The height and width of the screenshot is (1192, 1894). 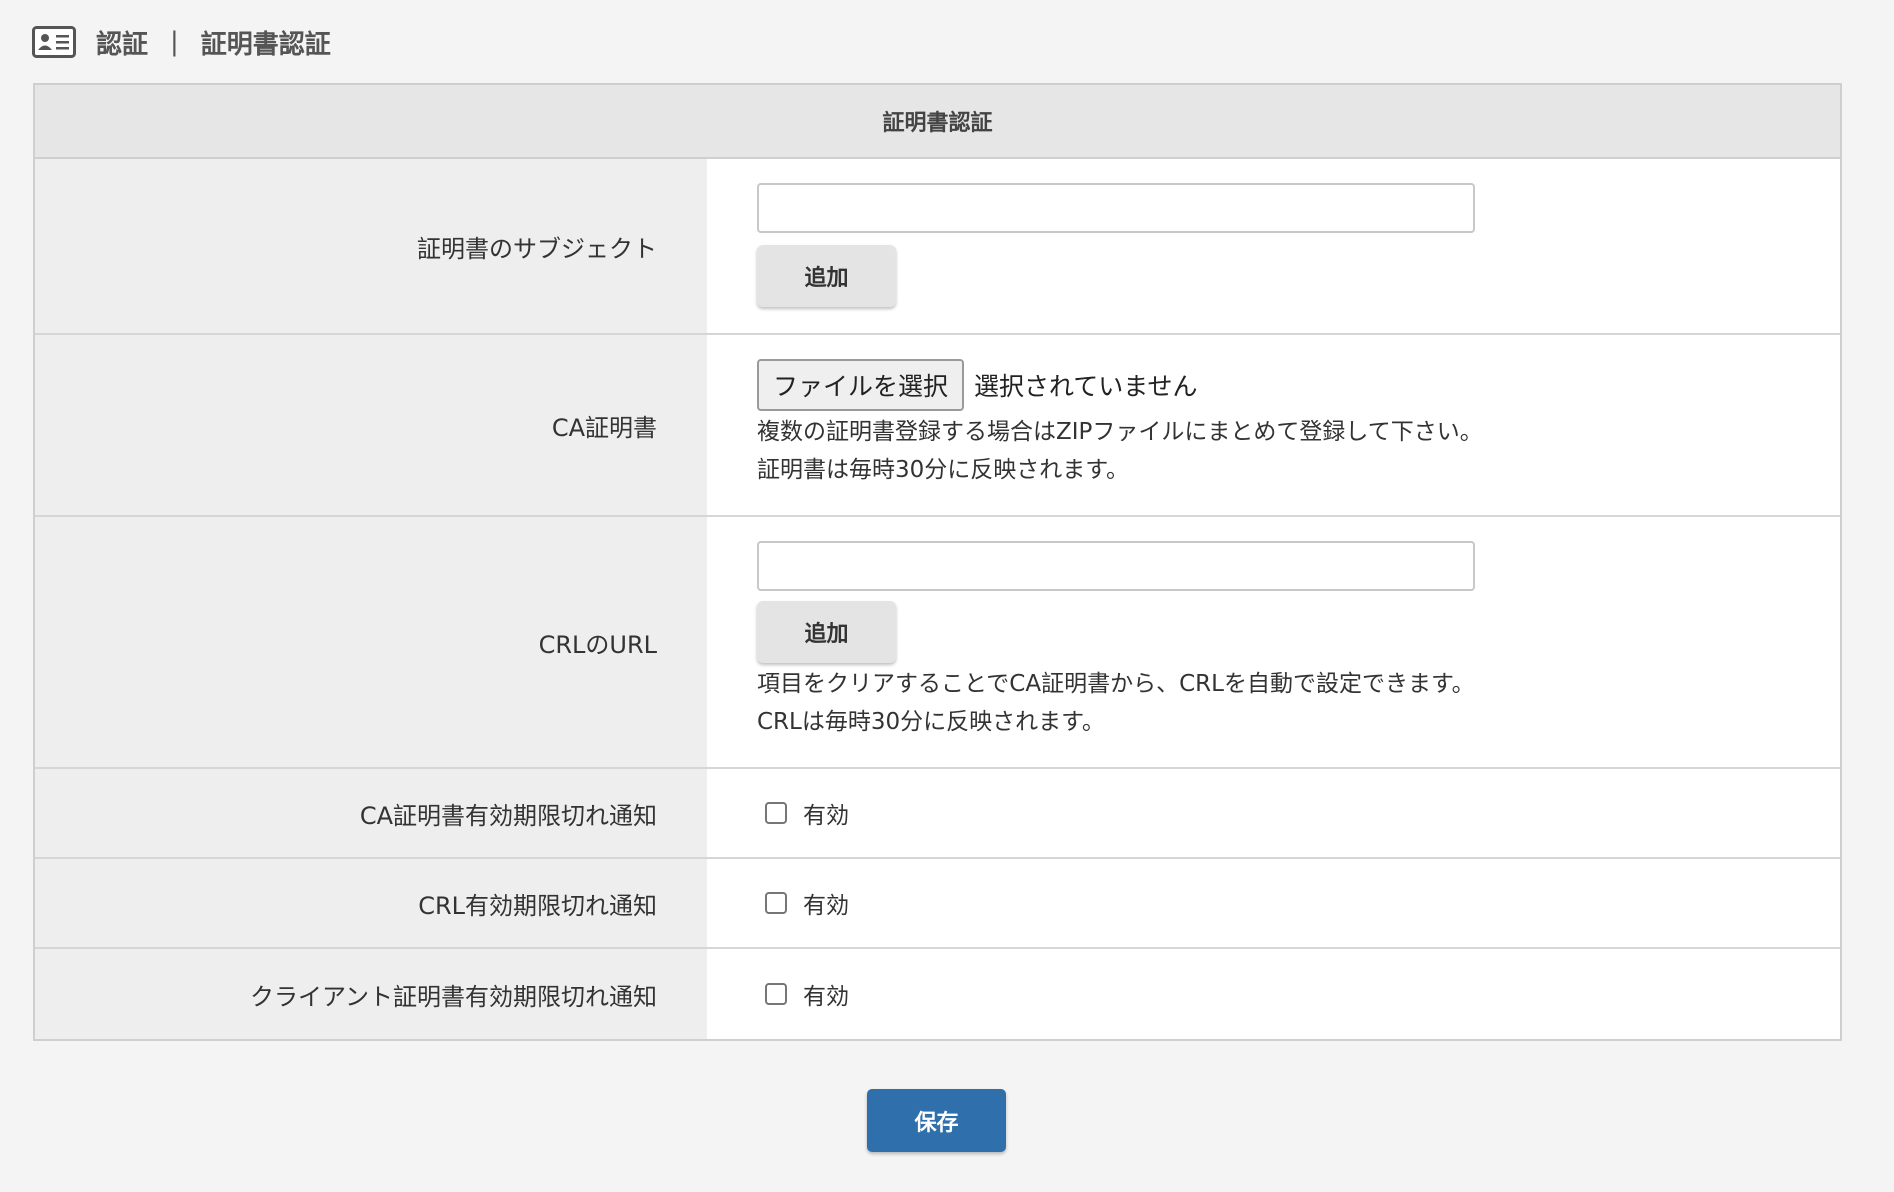 I want to click on crl-expiry-checkbox, so click(x=776, y=903).